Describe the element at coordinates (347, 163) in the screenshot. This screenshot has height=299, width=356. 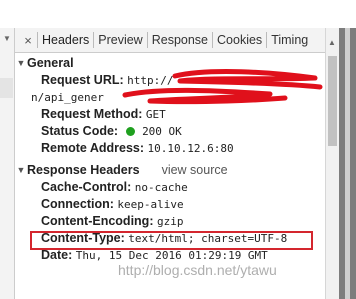
I see `window-edge` at that location.